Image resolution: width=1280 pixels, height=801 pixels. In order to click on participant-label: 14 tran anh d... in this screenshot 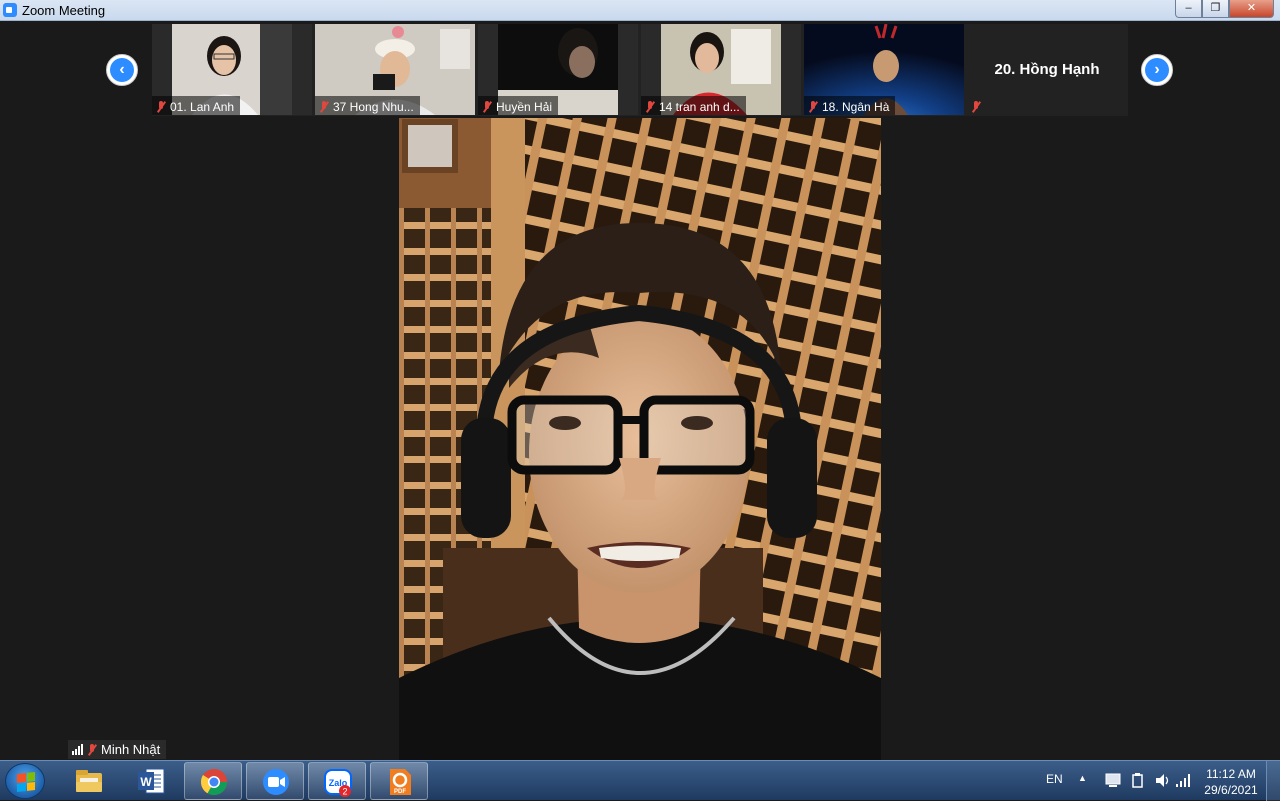, I will do `click(693, 105)`.